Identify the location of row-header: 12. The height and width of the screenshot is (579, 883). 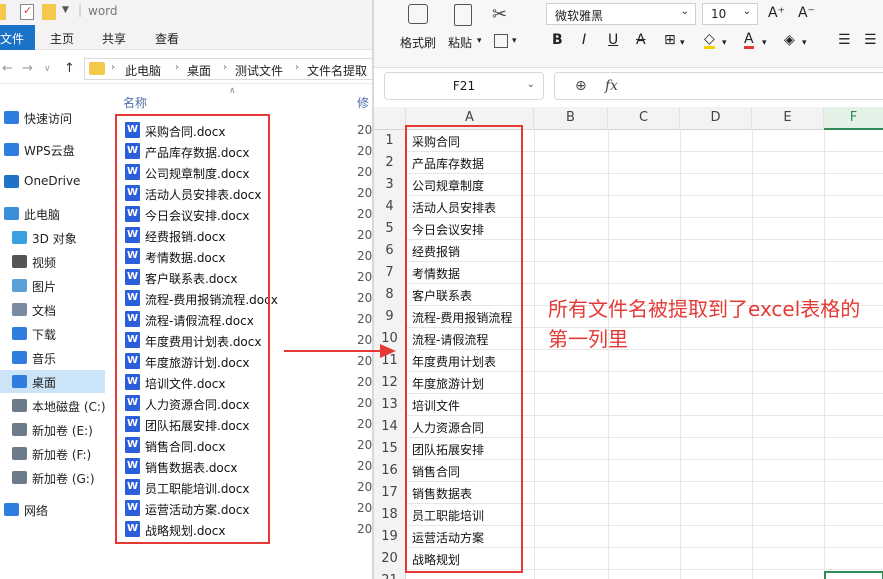
(390, 383).